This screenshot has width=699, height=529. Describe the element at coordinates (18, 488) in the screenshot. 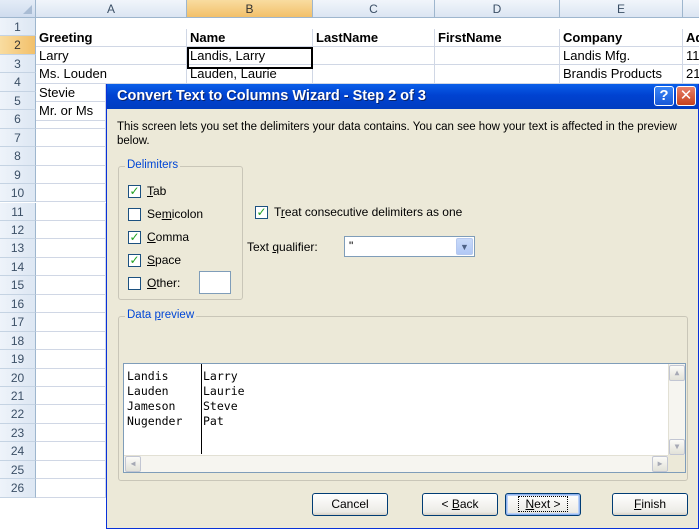

I see `row-header-26: 26` at that location.